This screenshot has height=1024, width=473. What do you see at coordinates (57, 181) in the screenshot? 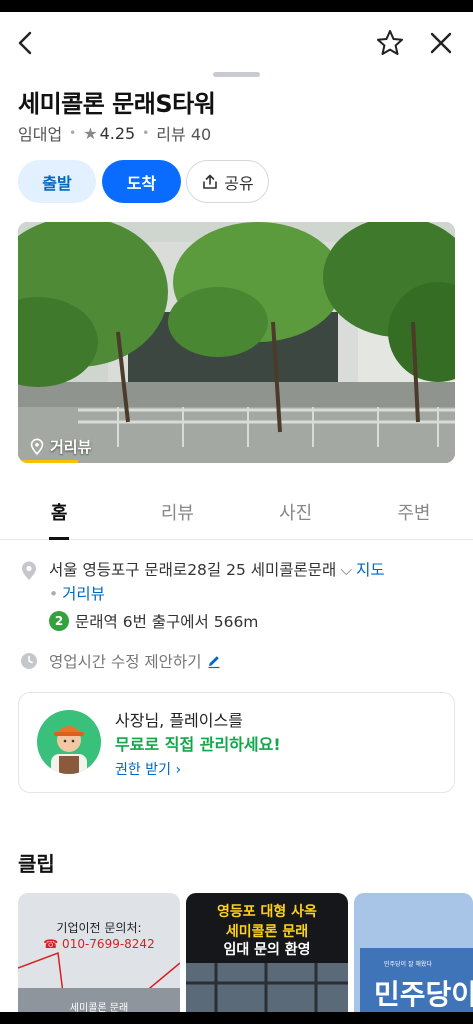
I see `depart-button: 출발` at bounding box center [57, 181].